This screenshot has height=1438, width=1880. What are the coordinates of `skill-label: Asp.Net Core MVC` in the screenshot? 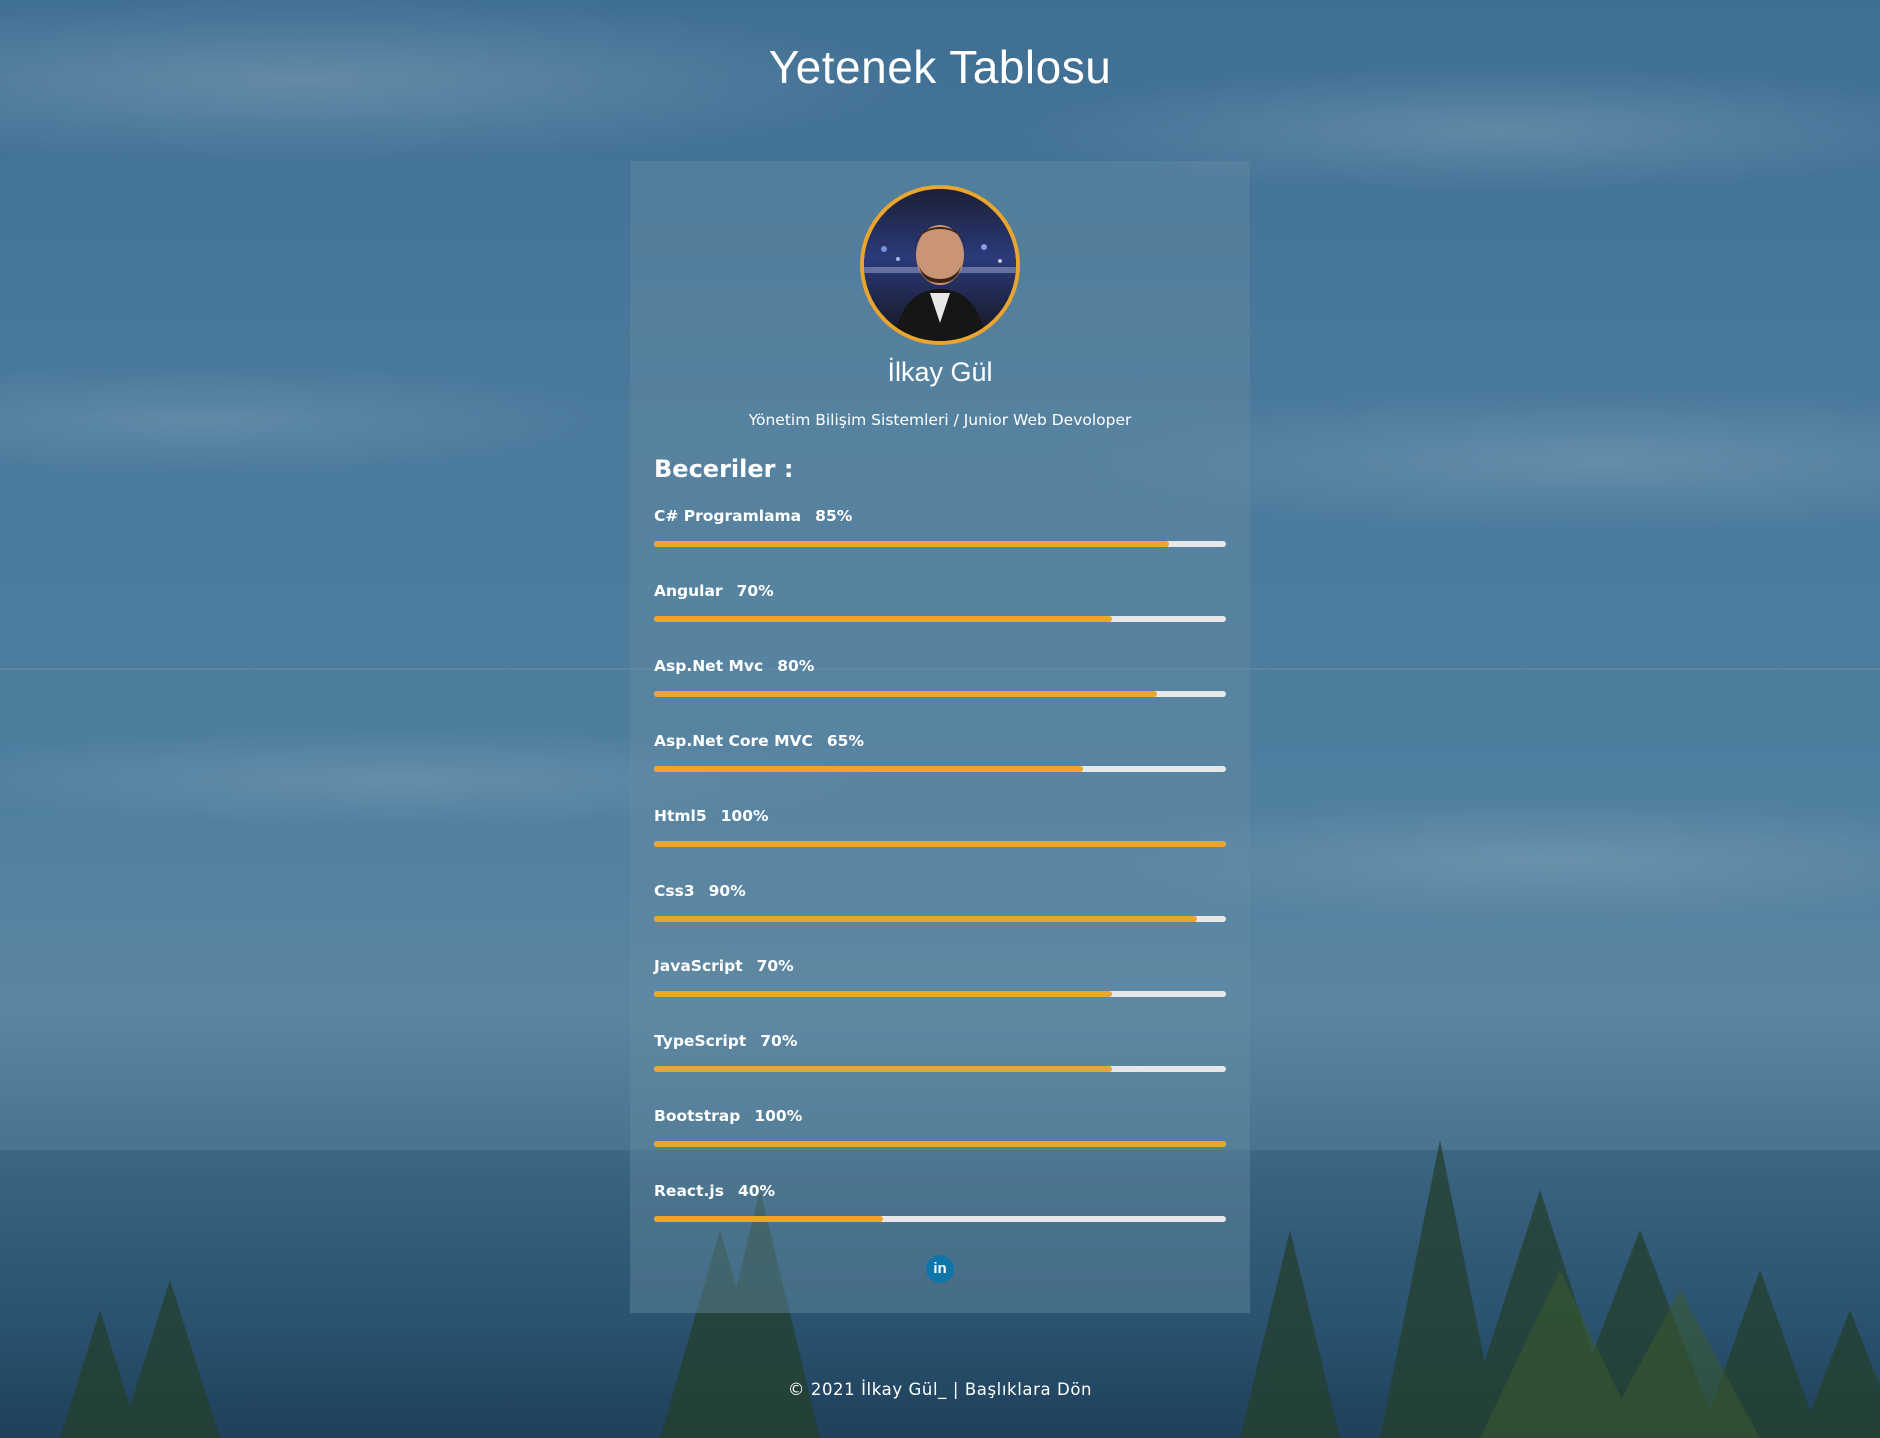 It's located at (733, 741).